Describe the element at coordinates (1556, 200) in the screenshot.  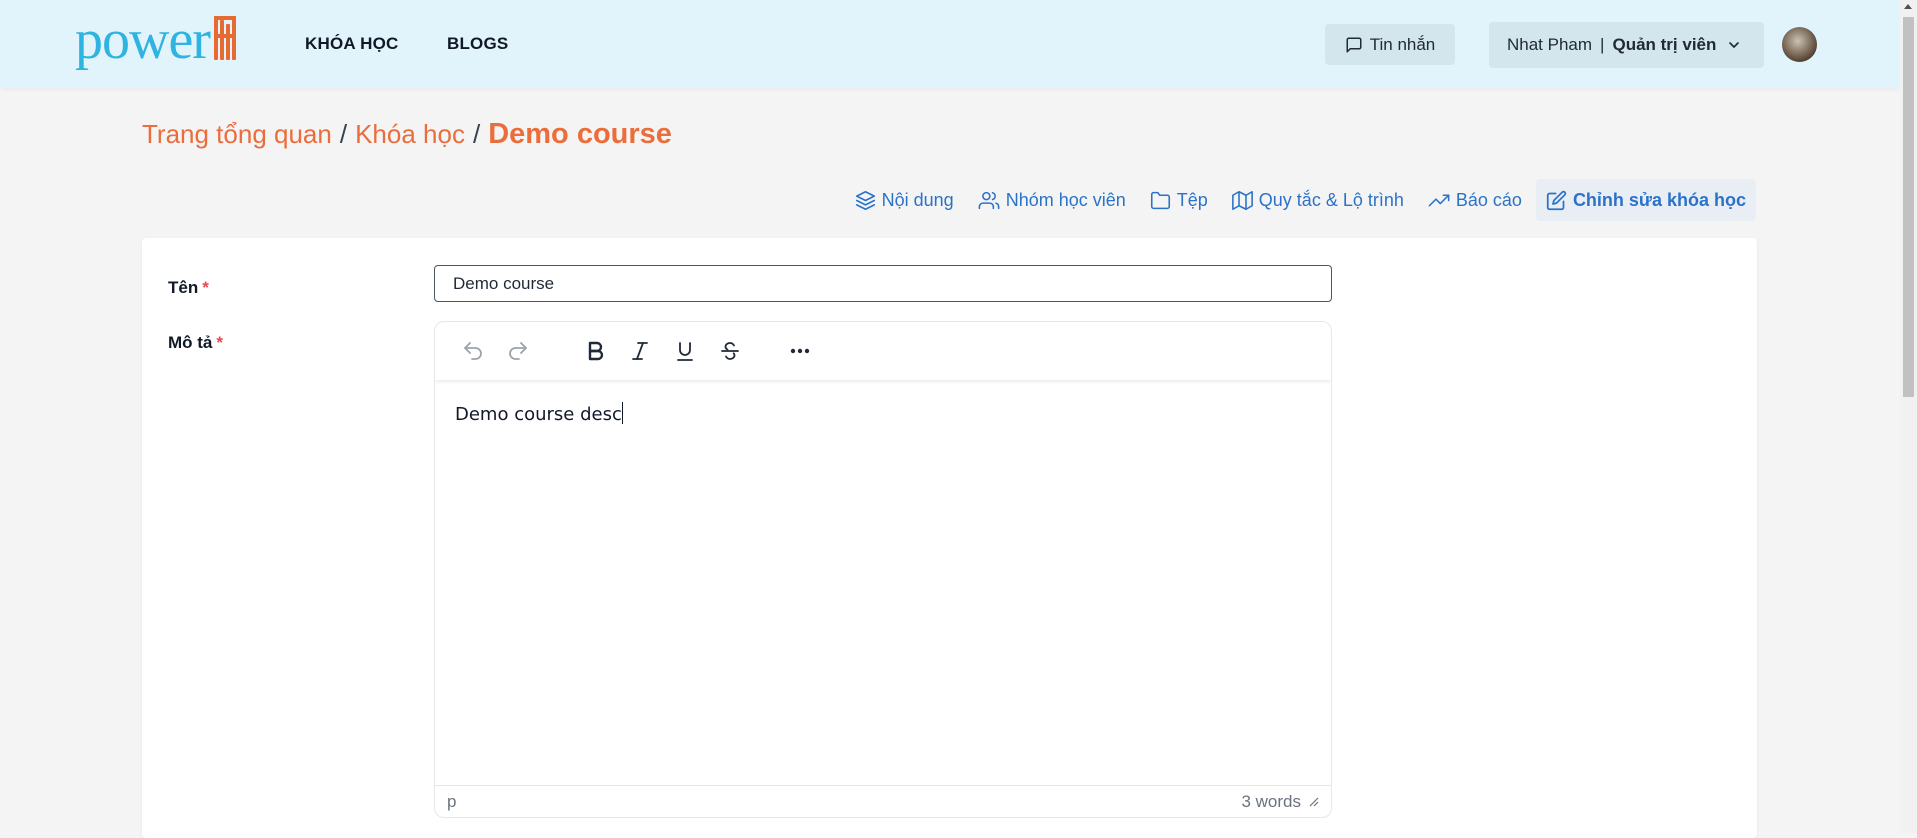
I see `edit-icon` at that location.